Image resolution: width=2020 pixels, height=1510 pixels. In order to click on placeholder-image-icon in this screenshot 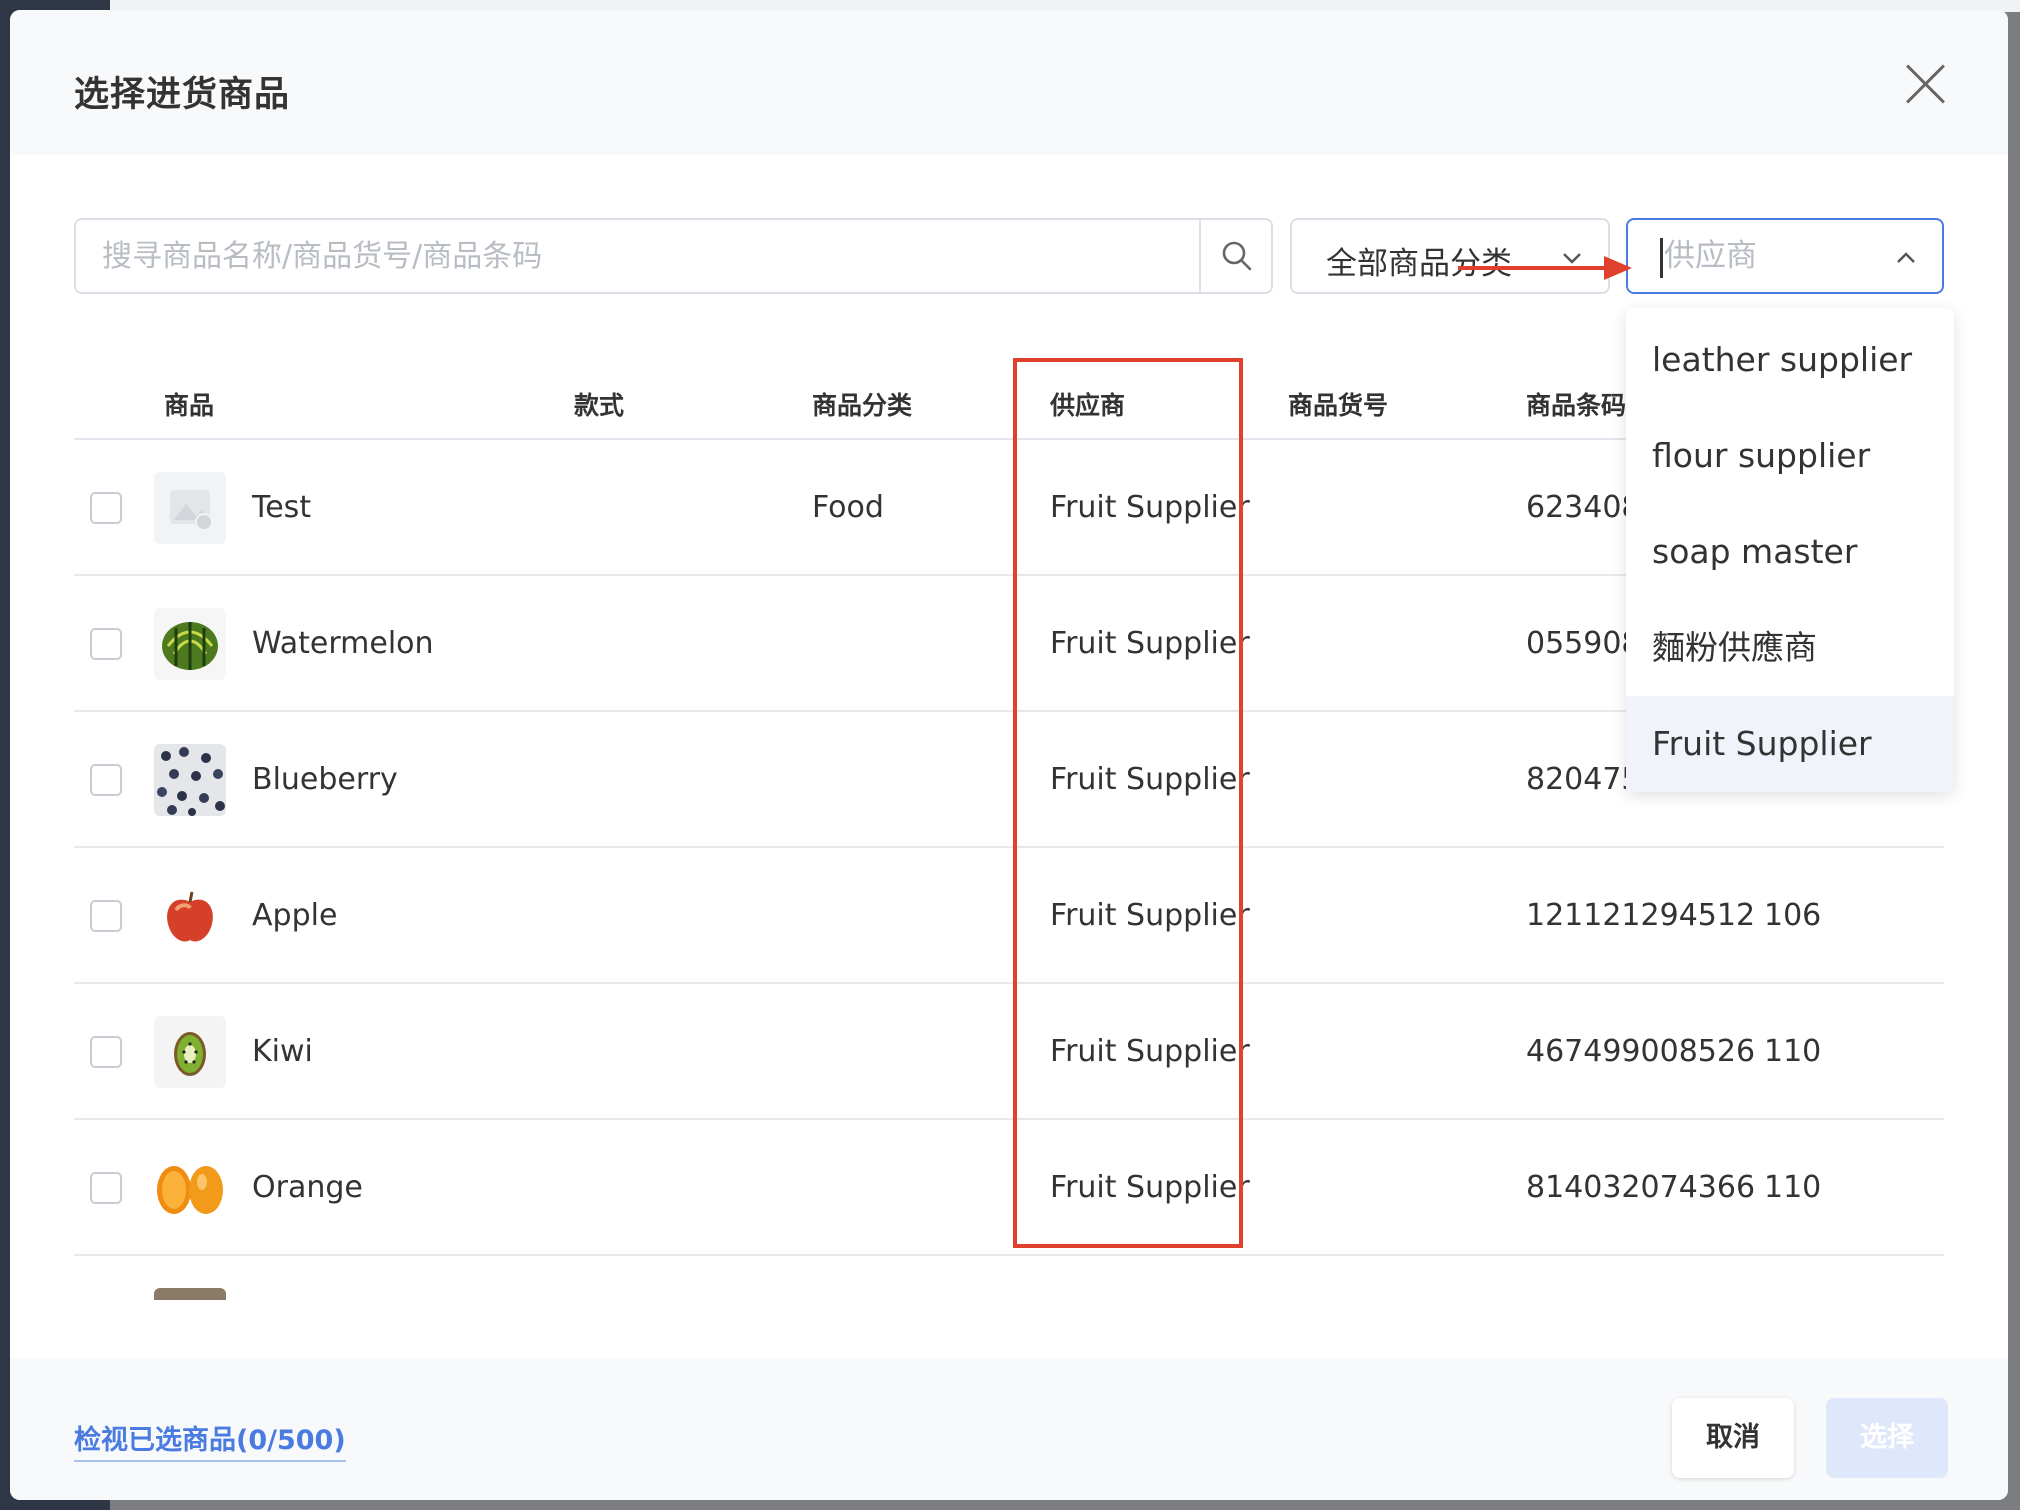, I will do `click(190, 508)`.